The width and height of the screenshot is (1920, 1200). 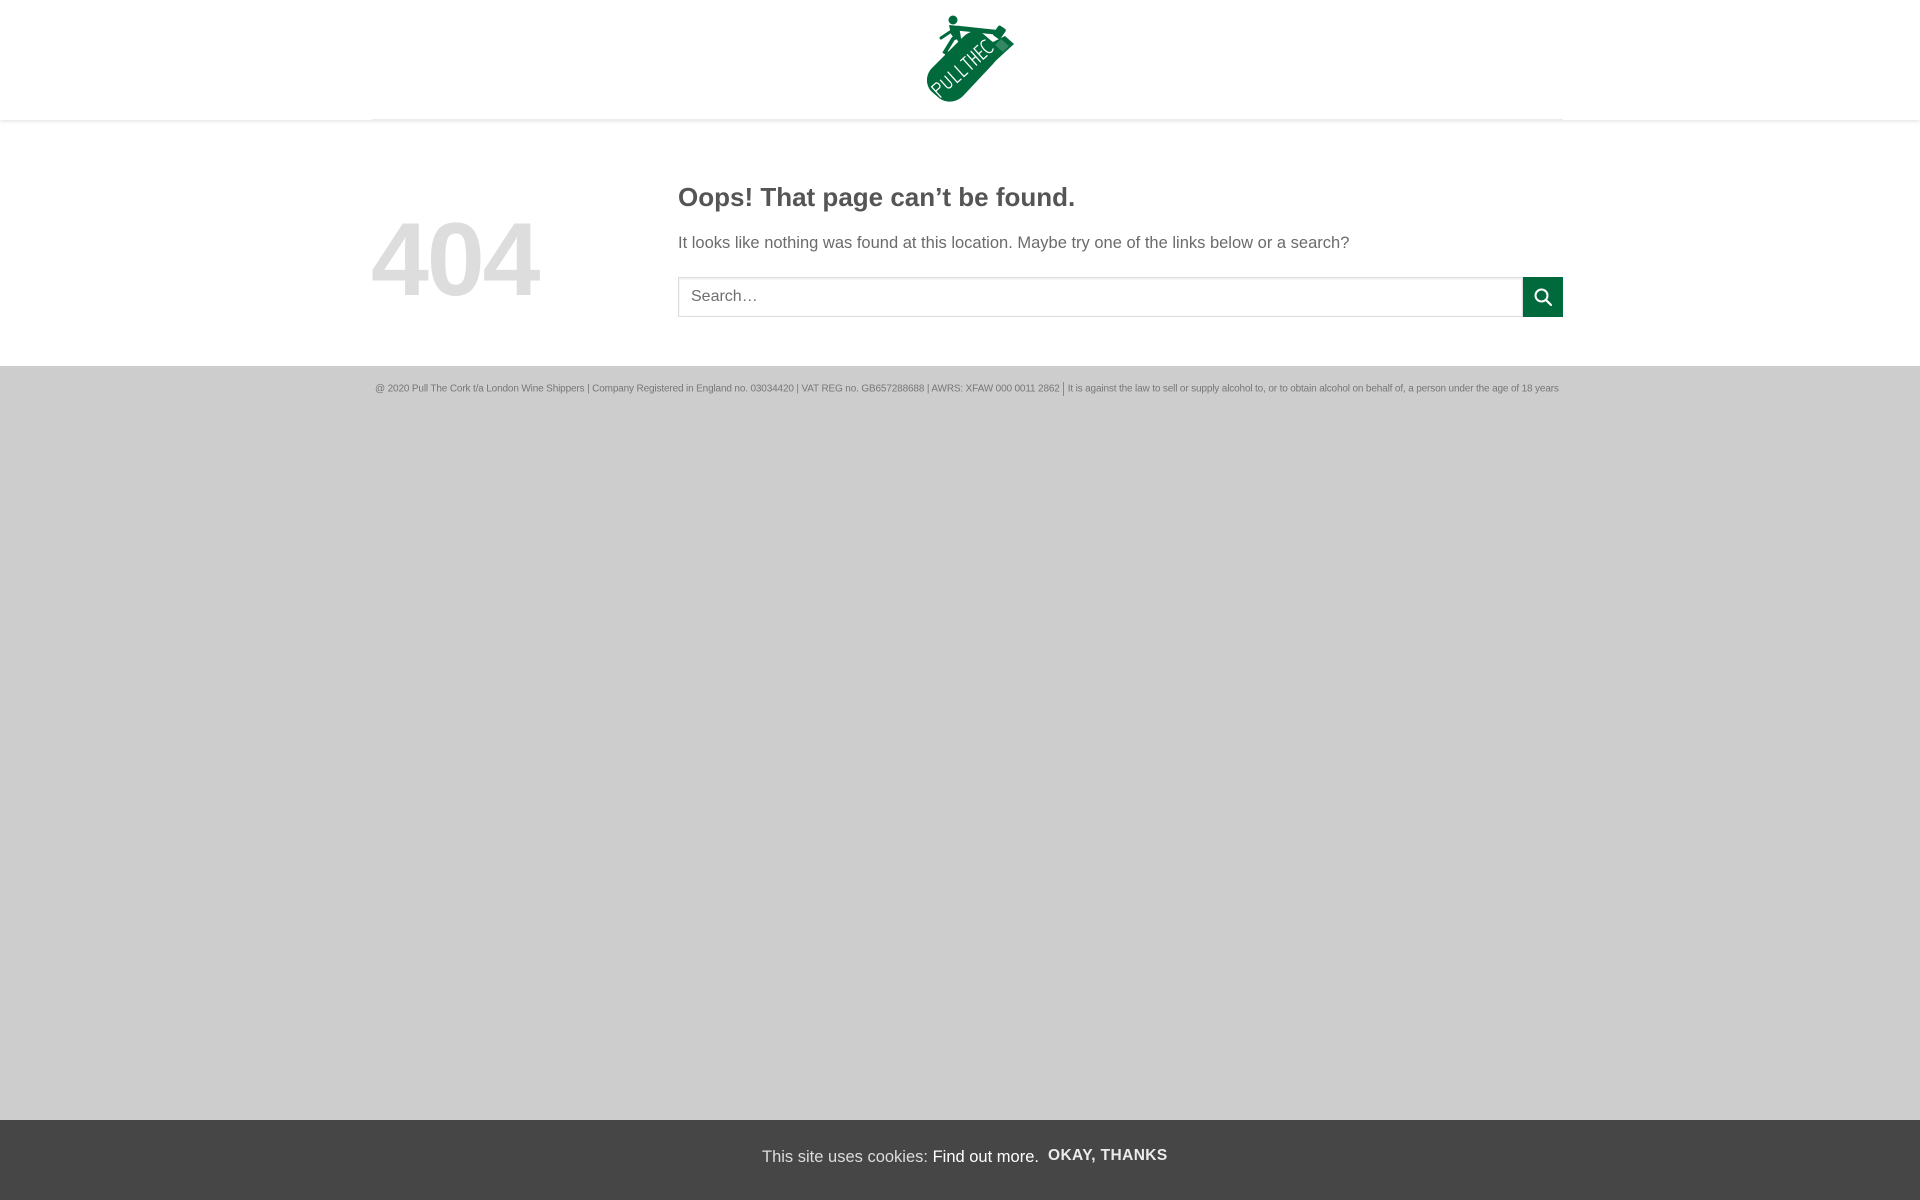 I want to click on site-header, so click(x=960, y=60).